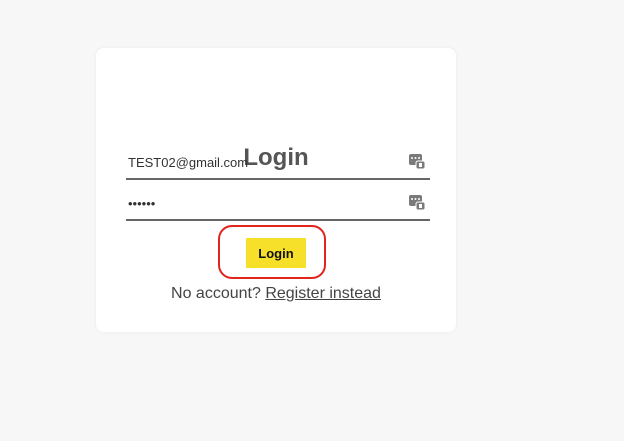  What do you see at coordinates (276, 253) in the screenshot?
I see `login-button: Login` at bounding box center [276, 253].